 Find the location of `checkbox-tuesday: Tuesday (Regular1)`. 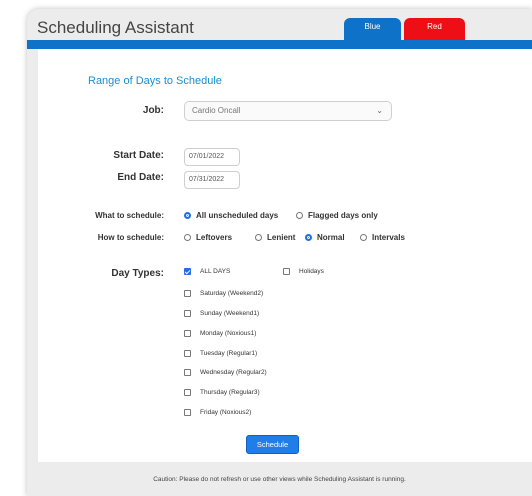

checkbox-tuesday: Tuesday (Regular1) is located at coordinates (220, 353).